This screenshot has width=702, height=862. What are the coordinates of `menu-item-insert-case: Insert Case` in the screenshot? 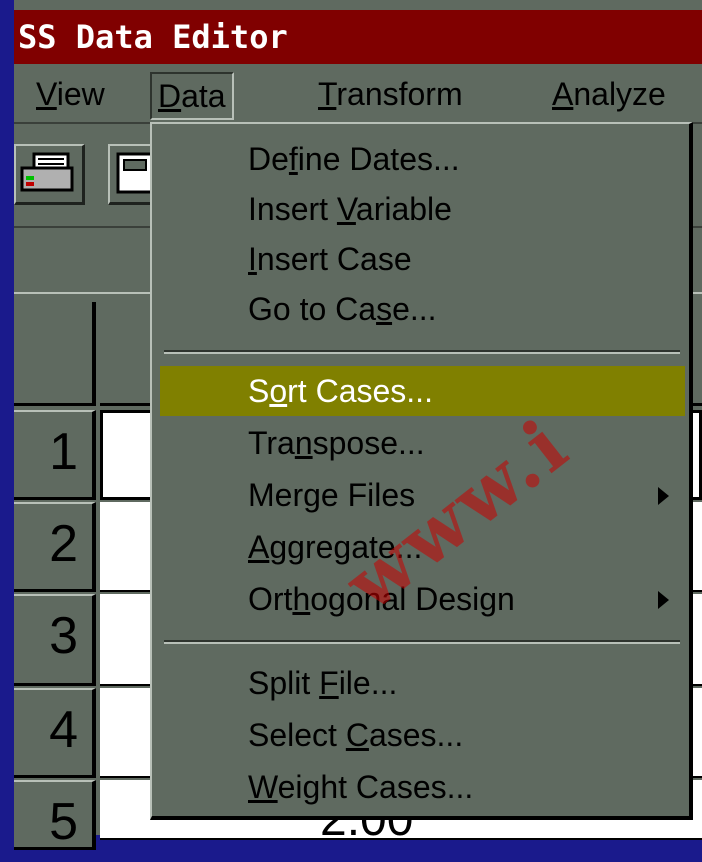 It's located at (422, 259).